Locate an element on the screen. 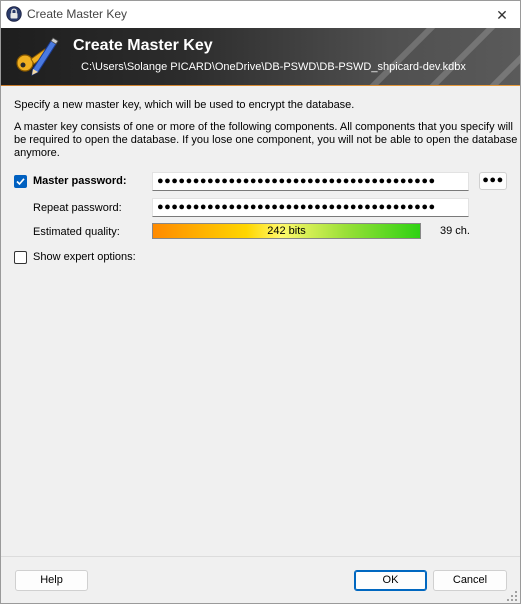  quality-bits: 242 bits is located at coordinates (286, 231).